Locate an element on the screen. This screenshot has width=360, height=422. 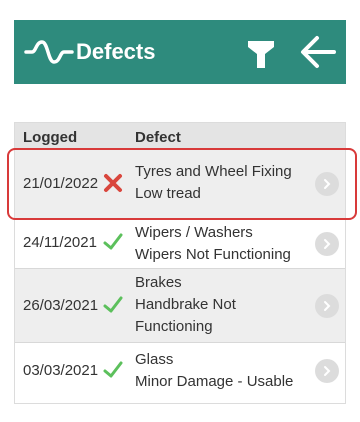
defect-description: Tyres and Wheel Fixing Low tread is located at coordinates (220, 183).